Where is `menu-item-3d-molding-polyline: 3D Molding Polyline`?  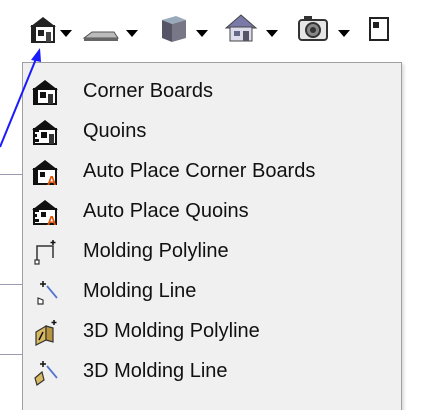
menu-item-3d-molding-polyline: 3D Molding Polyline is located at coordinates (212, 331).